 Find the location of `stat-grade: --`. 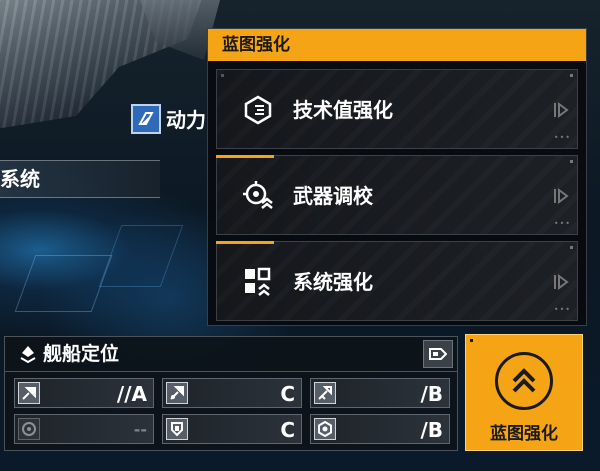

stat-grade: -- is located at coordinates (140, 429).